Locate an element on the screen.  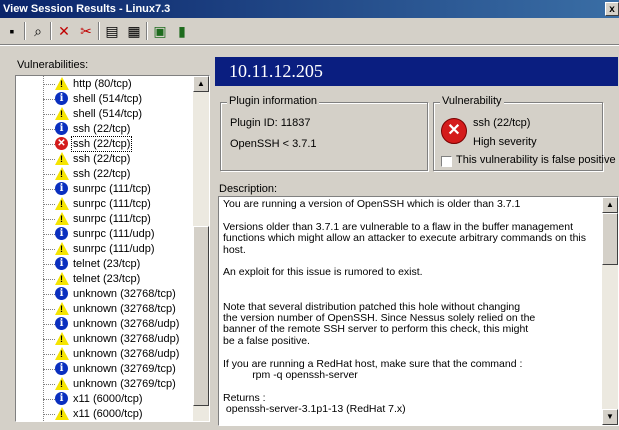
tree-item: i x11 (6000/tcp) is located at coordinates (105, 399).